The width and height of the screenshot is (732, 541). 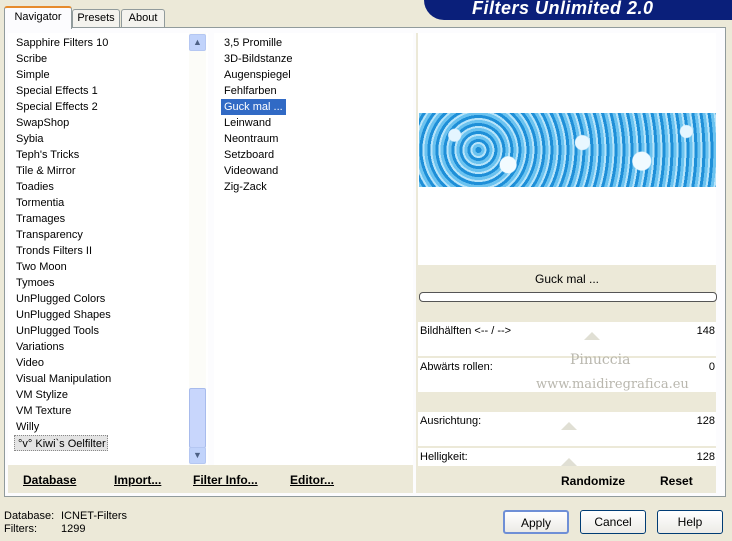 What do you see at coordinates (73, 529) in the screenshot?
I see `status-filters-value: 1299` at bounding box center [73, 529].